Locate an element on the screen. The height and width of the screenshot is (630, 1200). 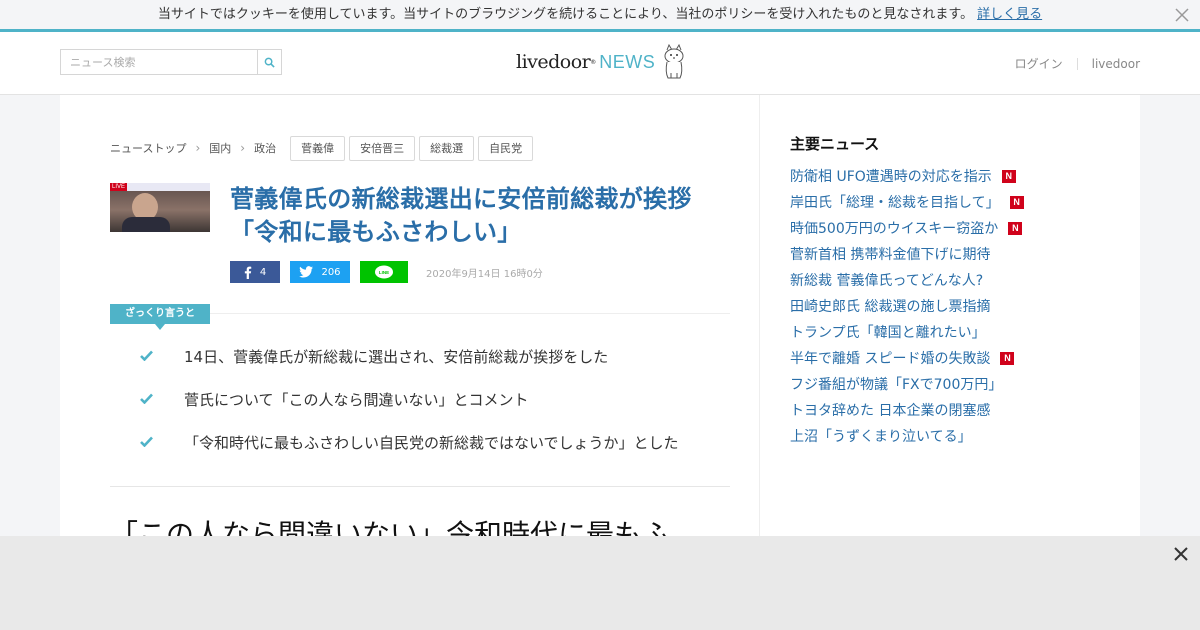
news-item: 時価500万円のウイスキー窃盗か N is located at coordinates (935, 228).